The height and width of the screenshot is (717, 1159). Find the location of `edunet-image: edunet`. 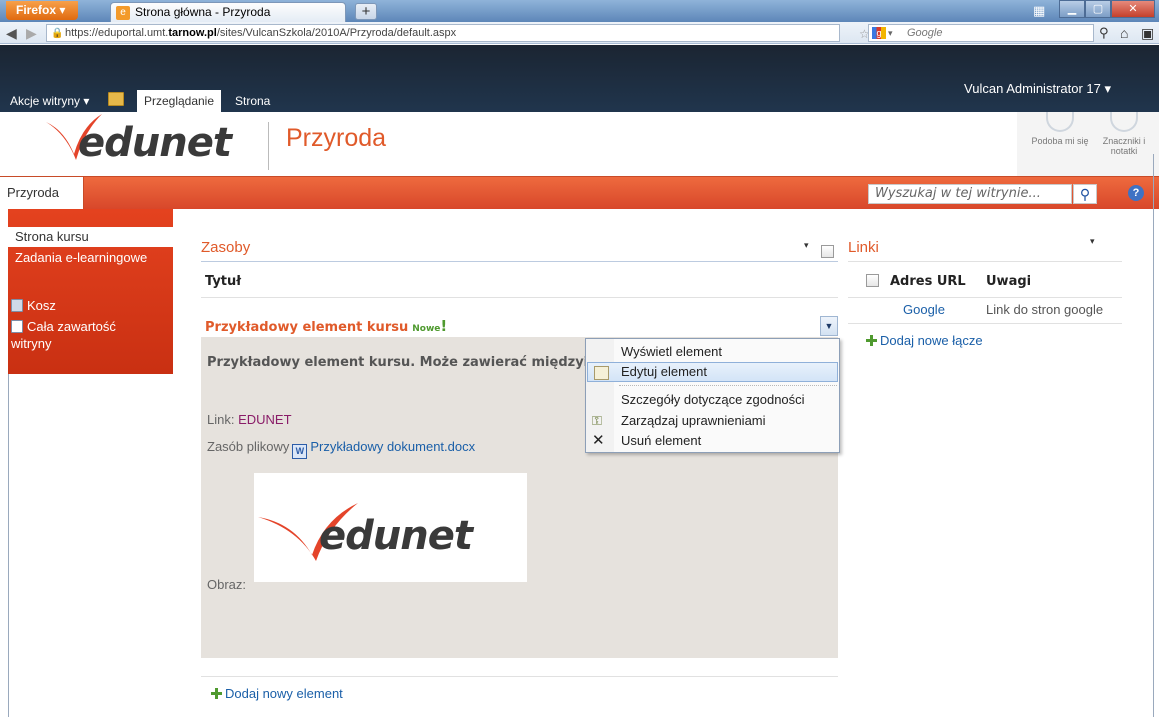

edunet-image: edunet is located at coordinates (390, 527).